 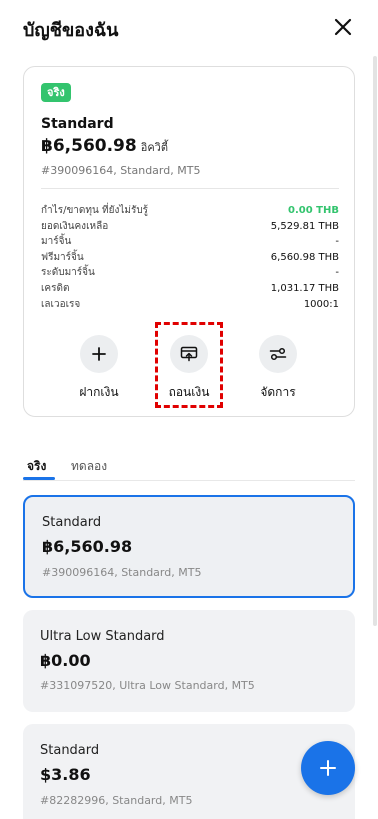 What do you see at coordinates (87, 546) in the screenshot?
I see `account-card-balance: ฿6,560.98` at bounding box center [87, 546].